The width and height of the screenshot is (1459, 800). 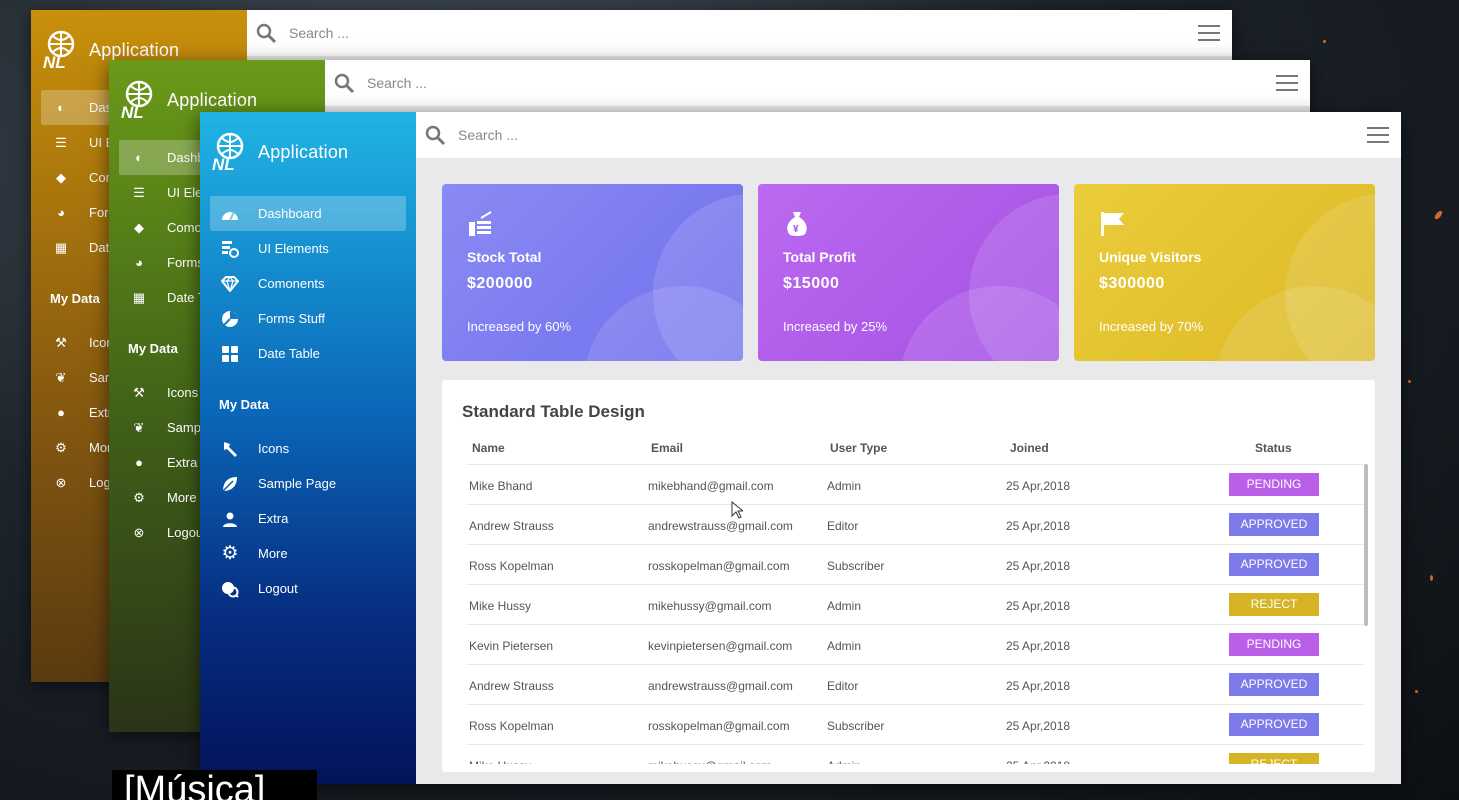 I want to click on sidebar-item-logout: Logout, so click(x=308, y=588).